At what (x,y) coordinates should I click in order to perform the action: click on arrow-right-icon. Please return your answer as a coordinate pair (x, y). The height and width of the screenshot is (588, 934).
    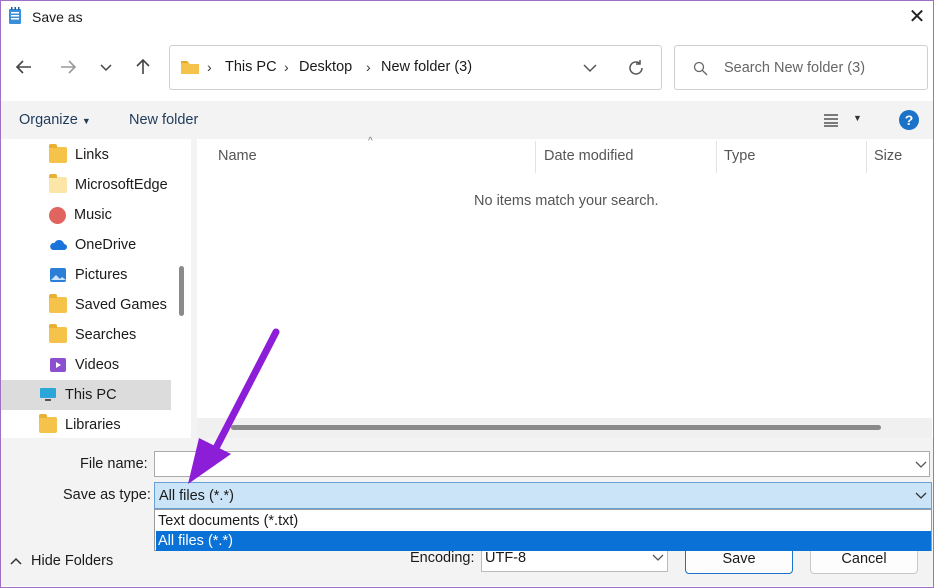
    Looking at the image, I should click on (69, 67).